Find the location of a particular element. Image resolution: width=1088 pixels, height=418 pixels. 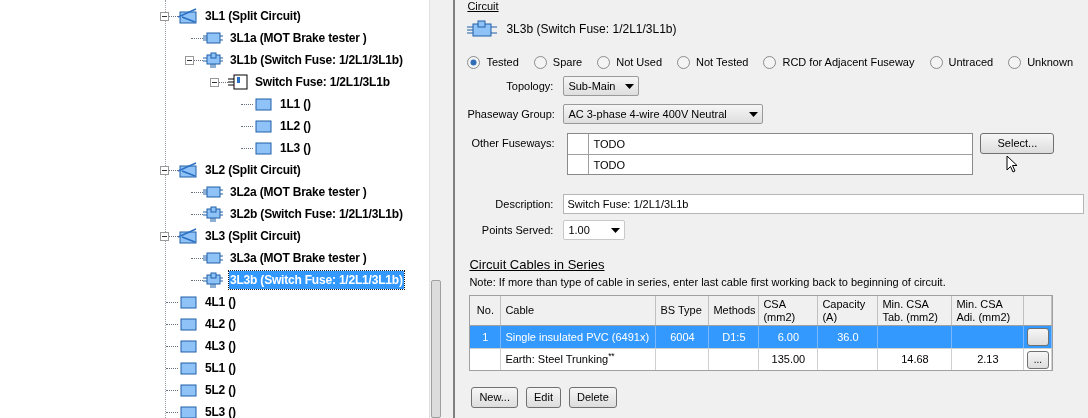

tree-item: 5L2 () is located at coordinates (220, 390).